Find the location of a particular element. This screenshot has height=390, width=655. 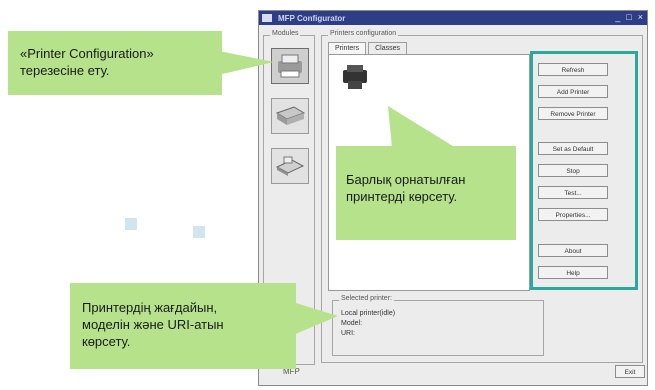

minimize-icon: _ is located at coordinates (617, 17).